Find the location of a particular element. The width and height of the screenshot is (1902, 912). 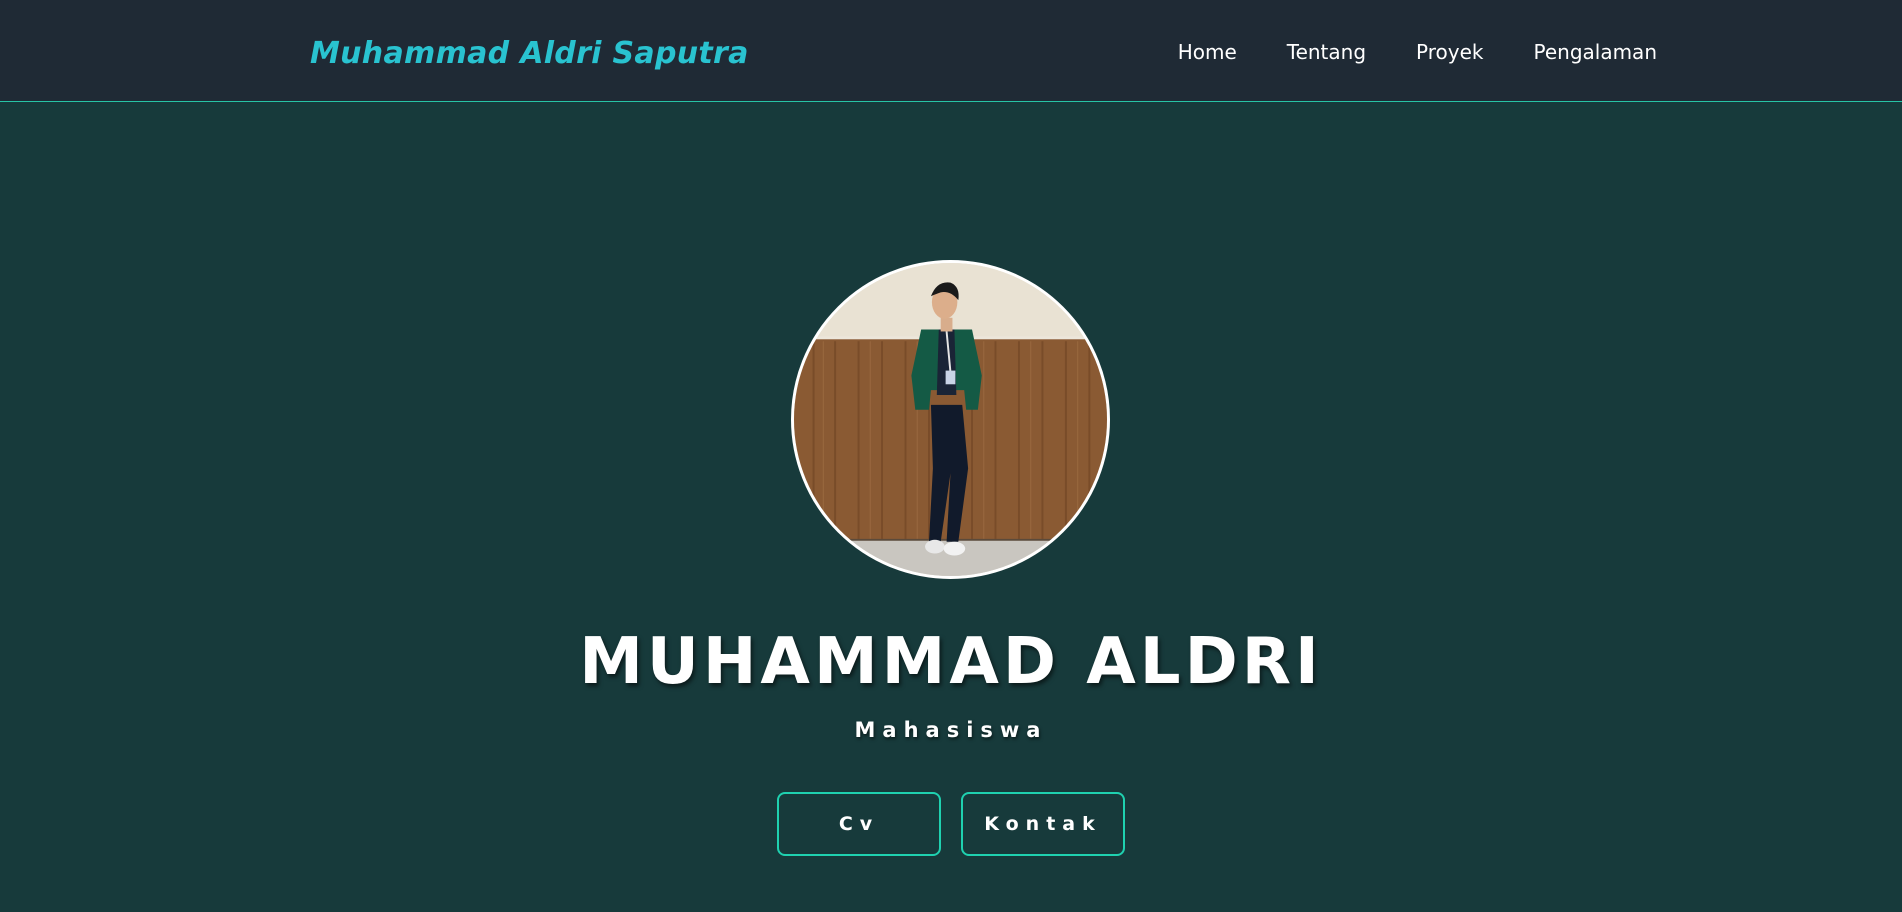

hero-title: MUHAMMAD ALDRI is located at coordinates (951, 662).